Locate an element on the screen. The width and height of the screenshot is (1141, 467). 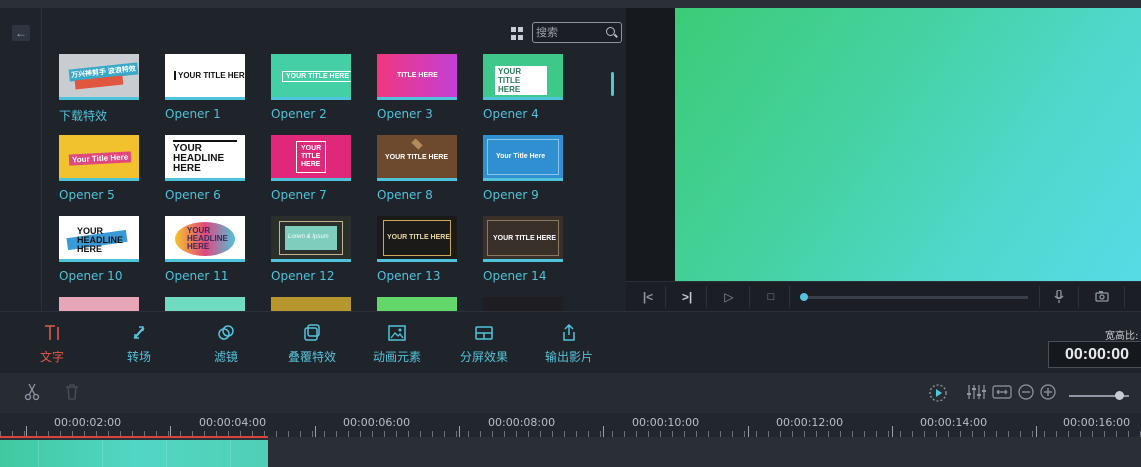
trash-icon is located at coordinates (72, 394).